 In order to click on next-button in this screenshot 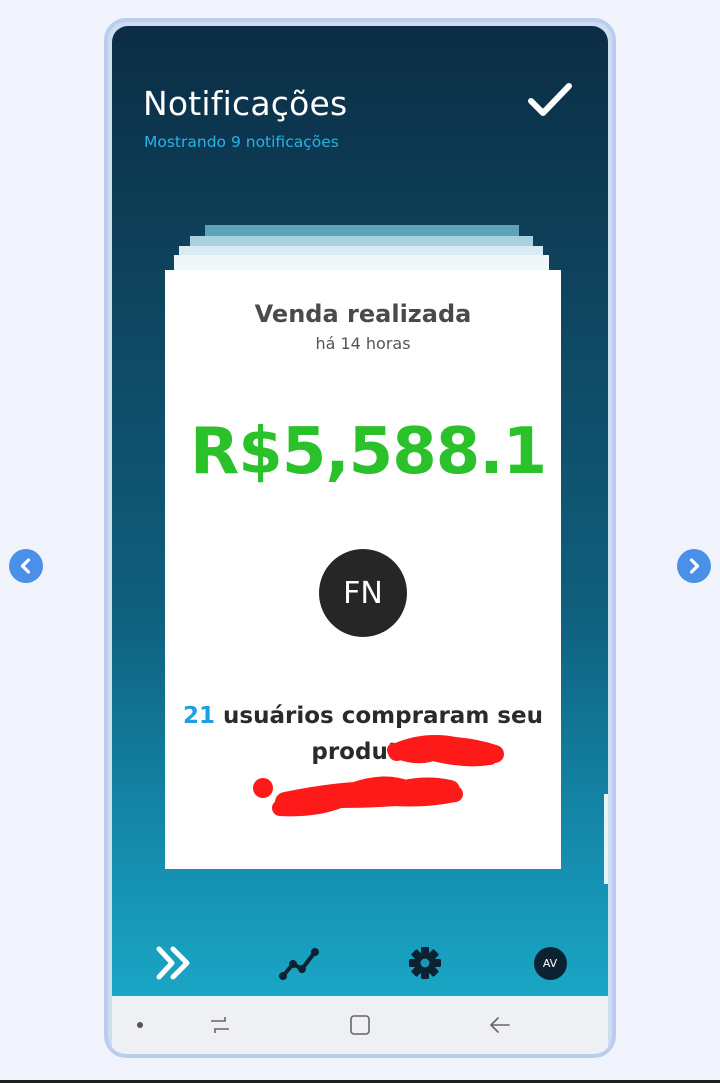, I will do `click(694, 566)`.